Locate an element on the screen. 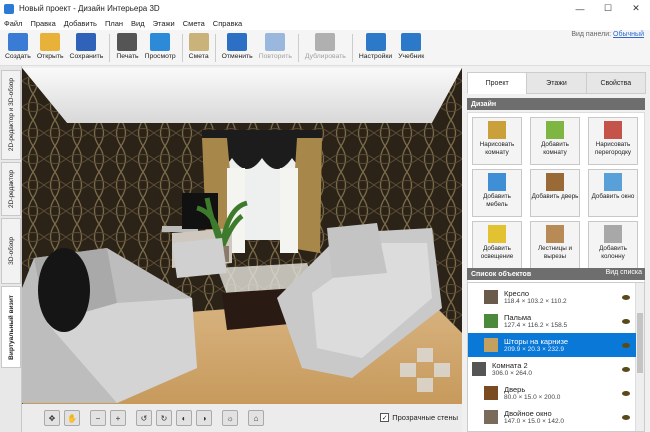  toolbar-button-1: Создать is located at coordinates (18, 48).